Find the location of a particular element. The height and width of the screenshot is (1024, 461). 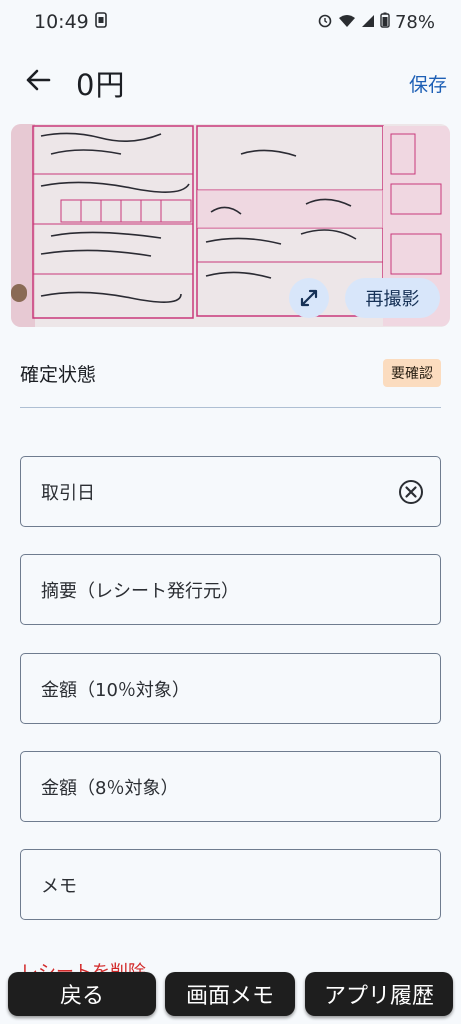

nav-screen-memo-button: 画面メモ is located at coordinates (230, 994).